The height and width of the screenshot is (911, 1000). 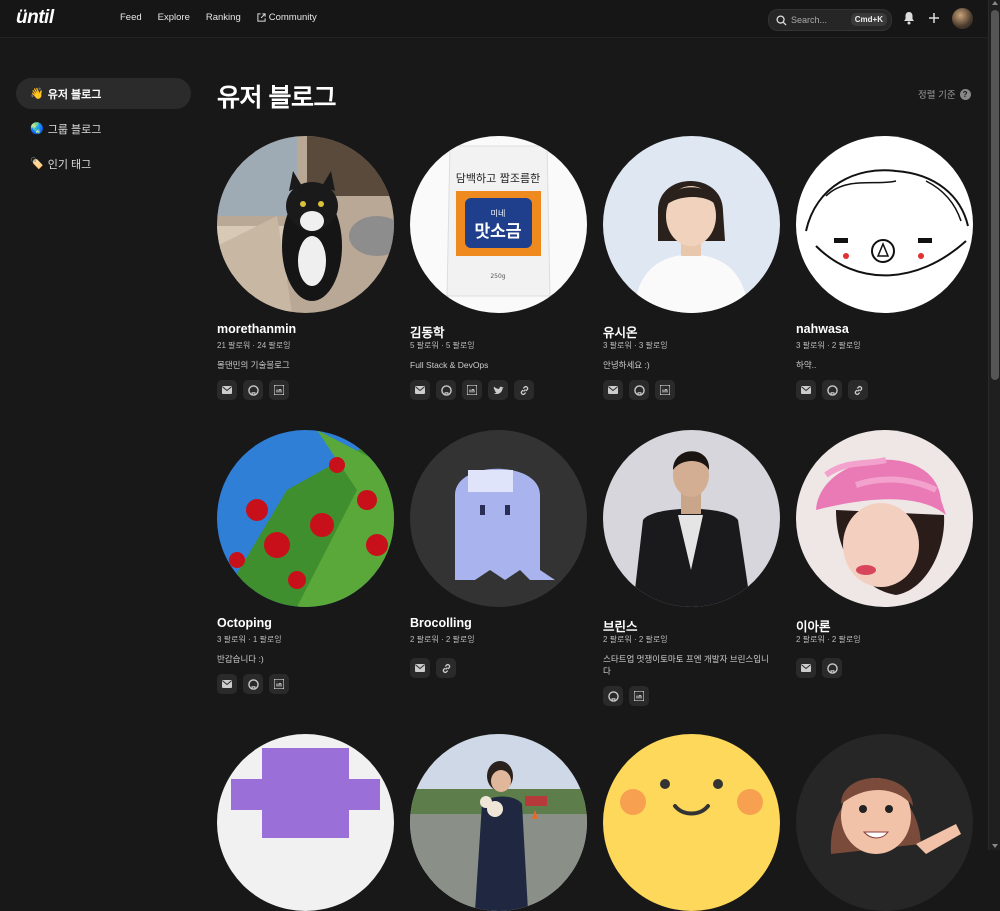 I want to click on profile-photo-woman, so click(x=691, y=224).